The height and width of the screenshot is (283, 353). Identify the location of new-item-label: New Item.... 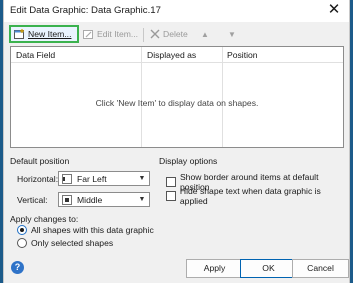
(50, 34).